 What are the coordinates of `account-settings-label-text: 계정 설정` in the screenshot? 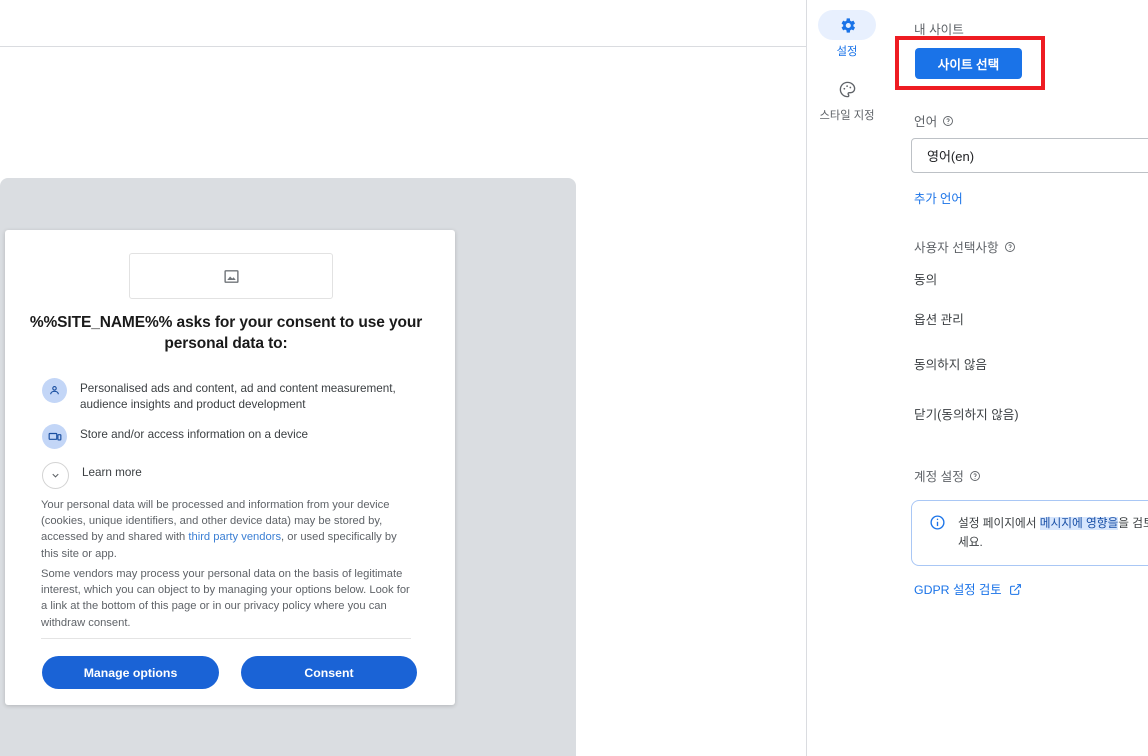 It's located at (939, 477).